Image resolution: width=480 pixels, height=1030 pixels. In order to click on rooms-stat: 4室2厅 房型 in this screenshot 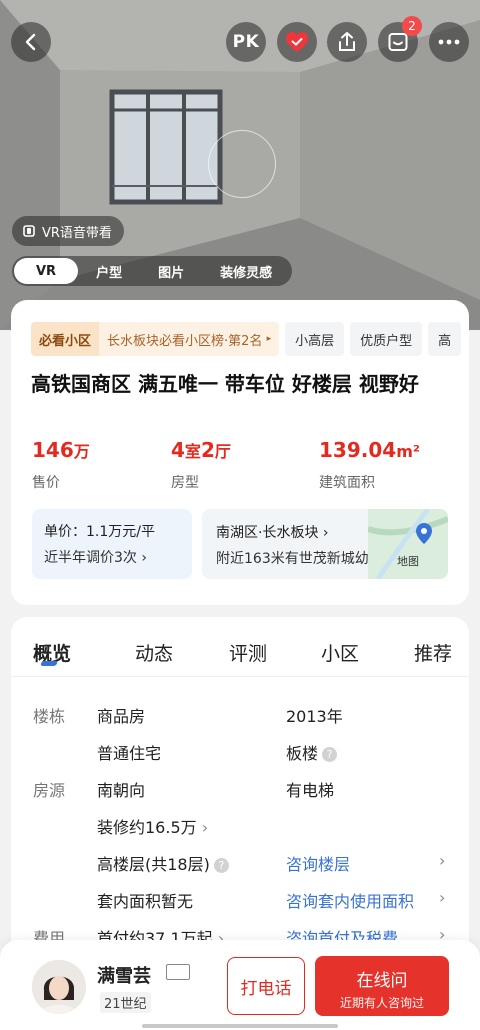, I will do `click(201, 465)`.